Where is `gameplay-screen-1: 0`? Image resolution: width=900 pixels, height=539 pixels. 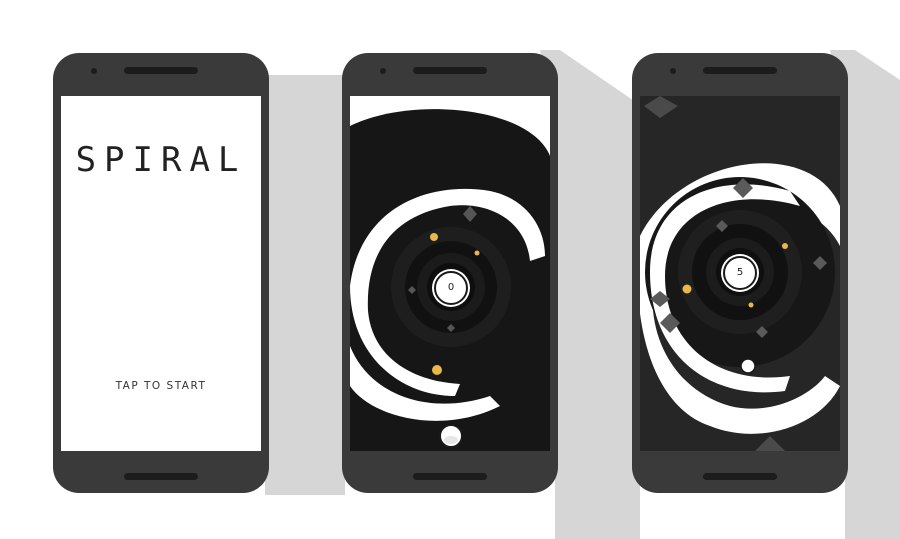
gameplay-screen-1: 0 is located at coordinates (450, 273).